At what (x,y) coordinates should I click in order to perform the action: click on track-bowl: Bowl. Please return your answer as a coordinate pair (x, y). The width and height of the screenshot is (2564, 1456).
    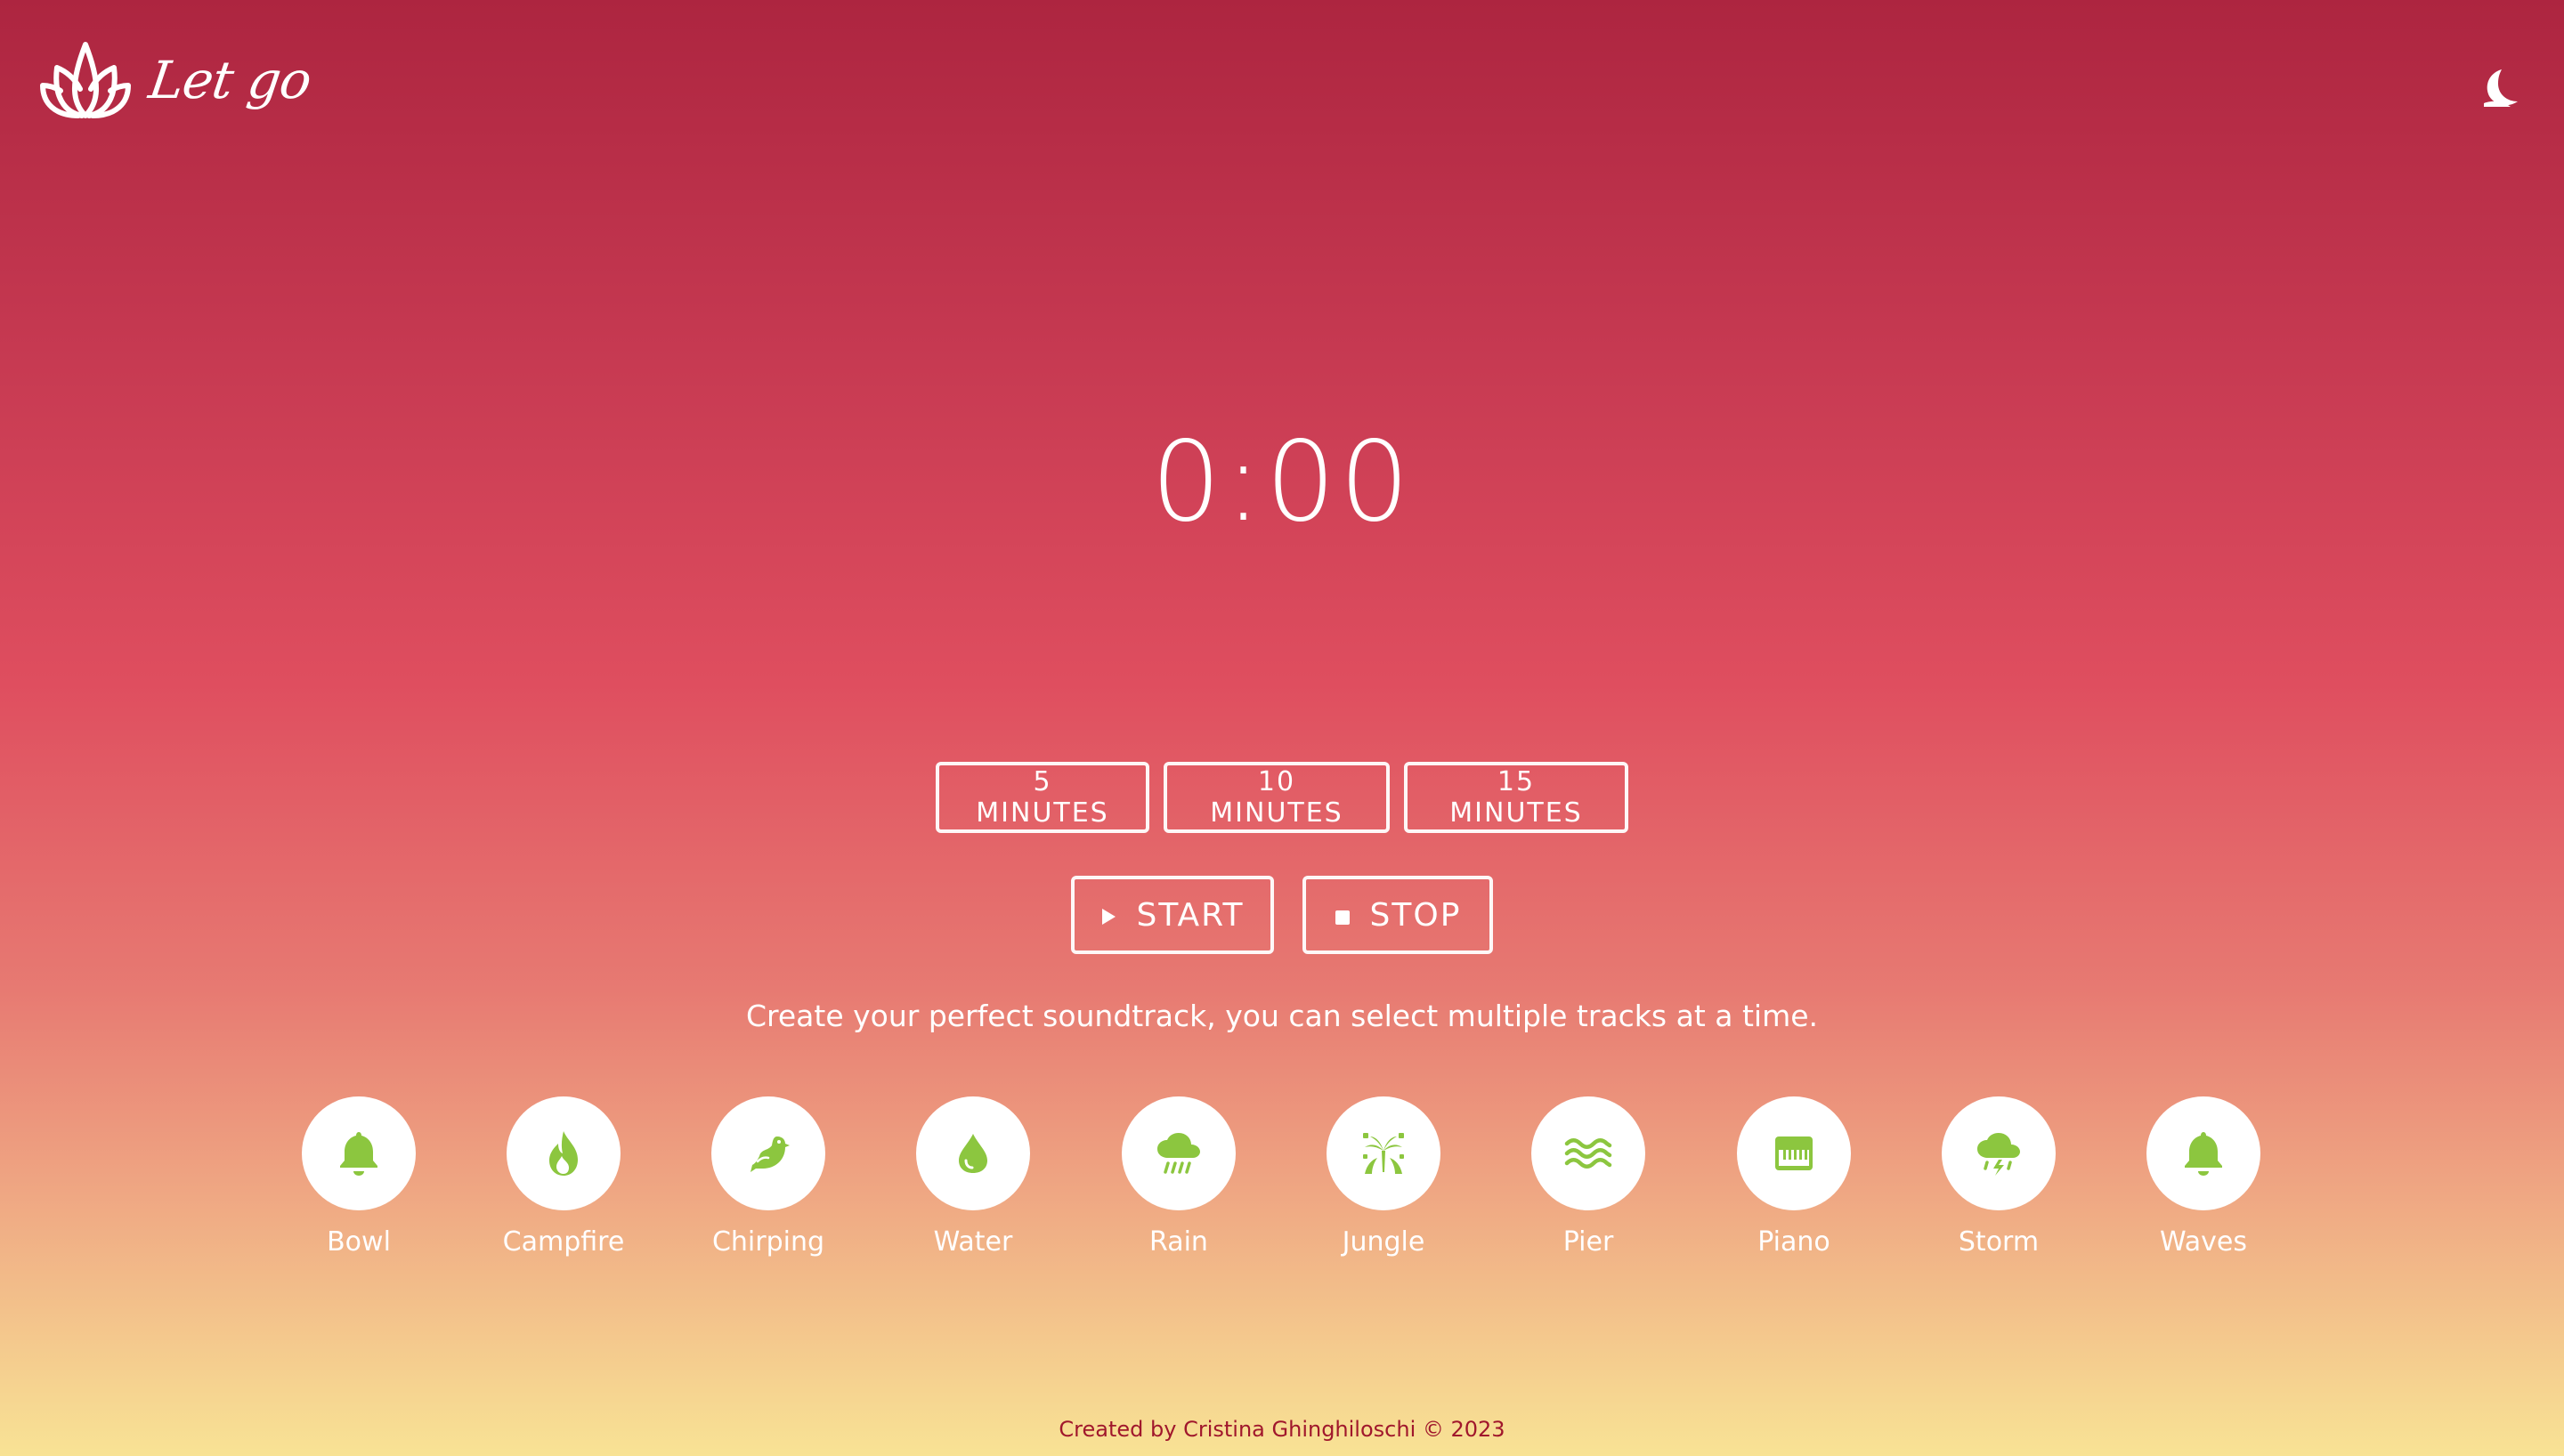
    Looking at the image, I should click on (359, 1177).